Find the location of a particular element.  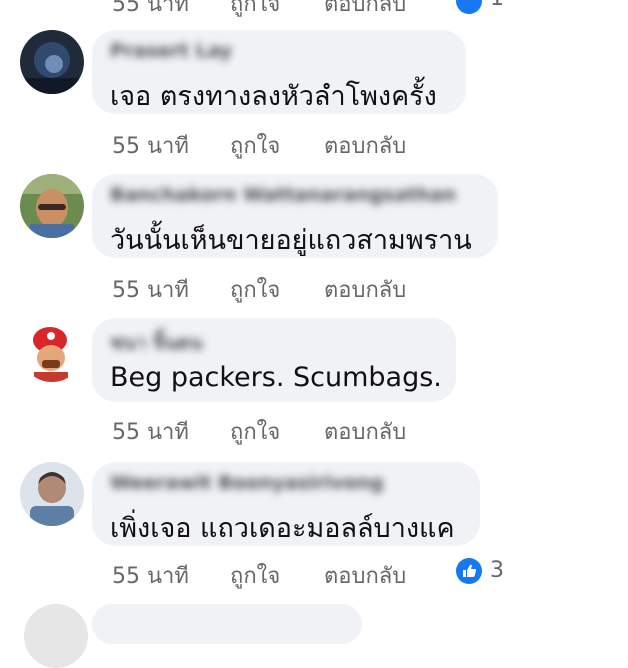

thumbs-up-icon is located at coordinates (469, 571).